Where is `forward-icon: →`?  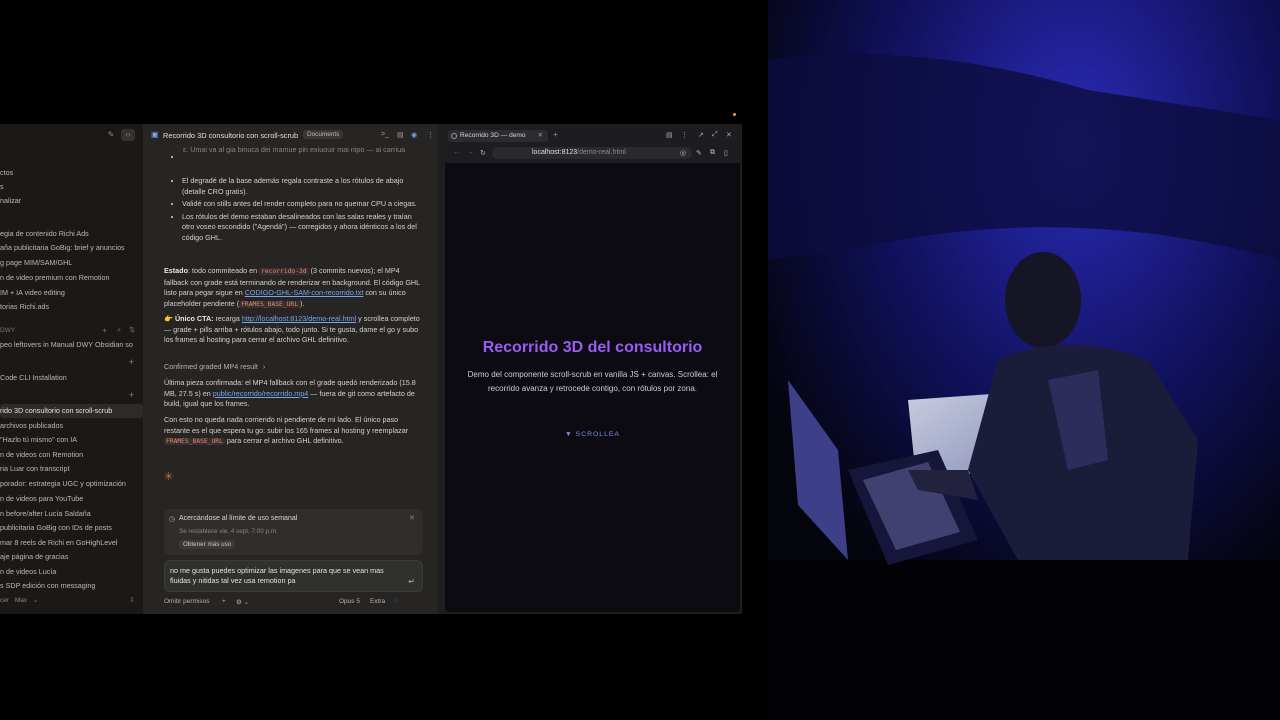
forward-icon: → is located at coordinates (470, 152).